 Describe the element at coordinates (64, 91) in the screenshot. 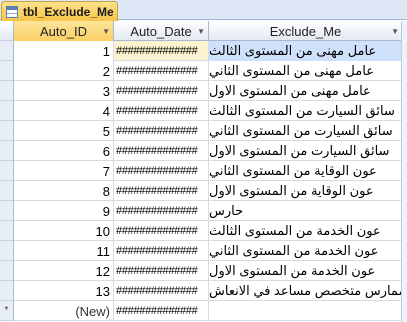

I see `auto-id-cell: 3` at that location.